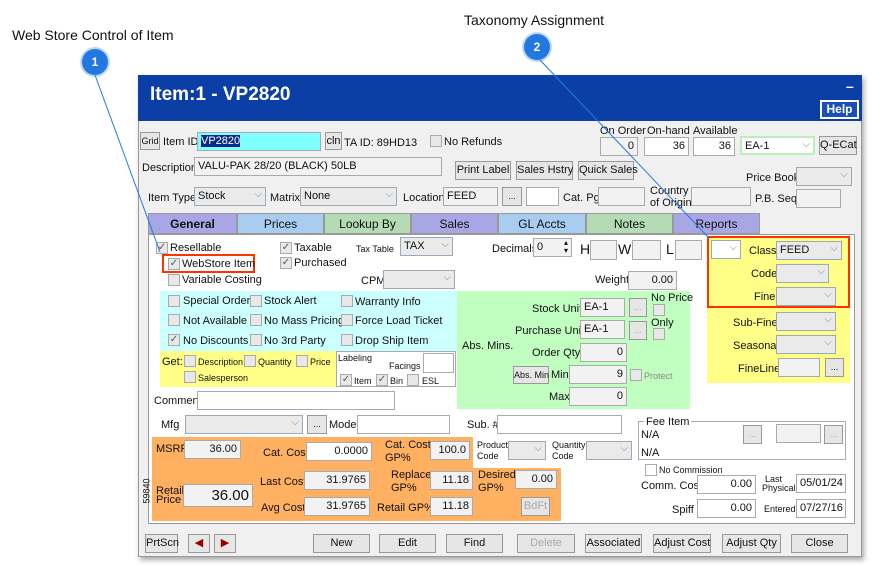 The height and width of the screenshot is (565, 873). Describe the element at coordinates (127, 163) in the screenshot. I see `callout-1-line` at that location.